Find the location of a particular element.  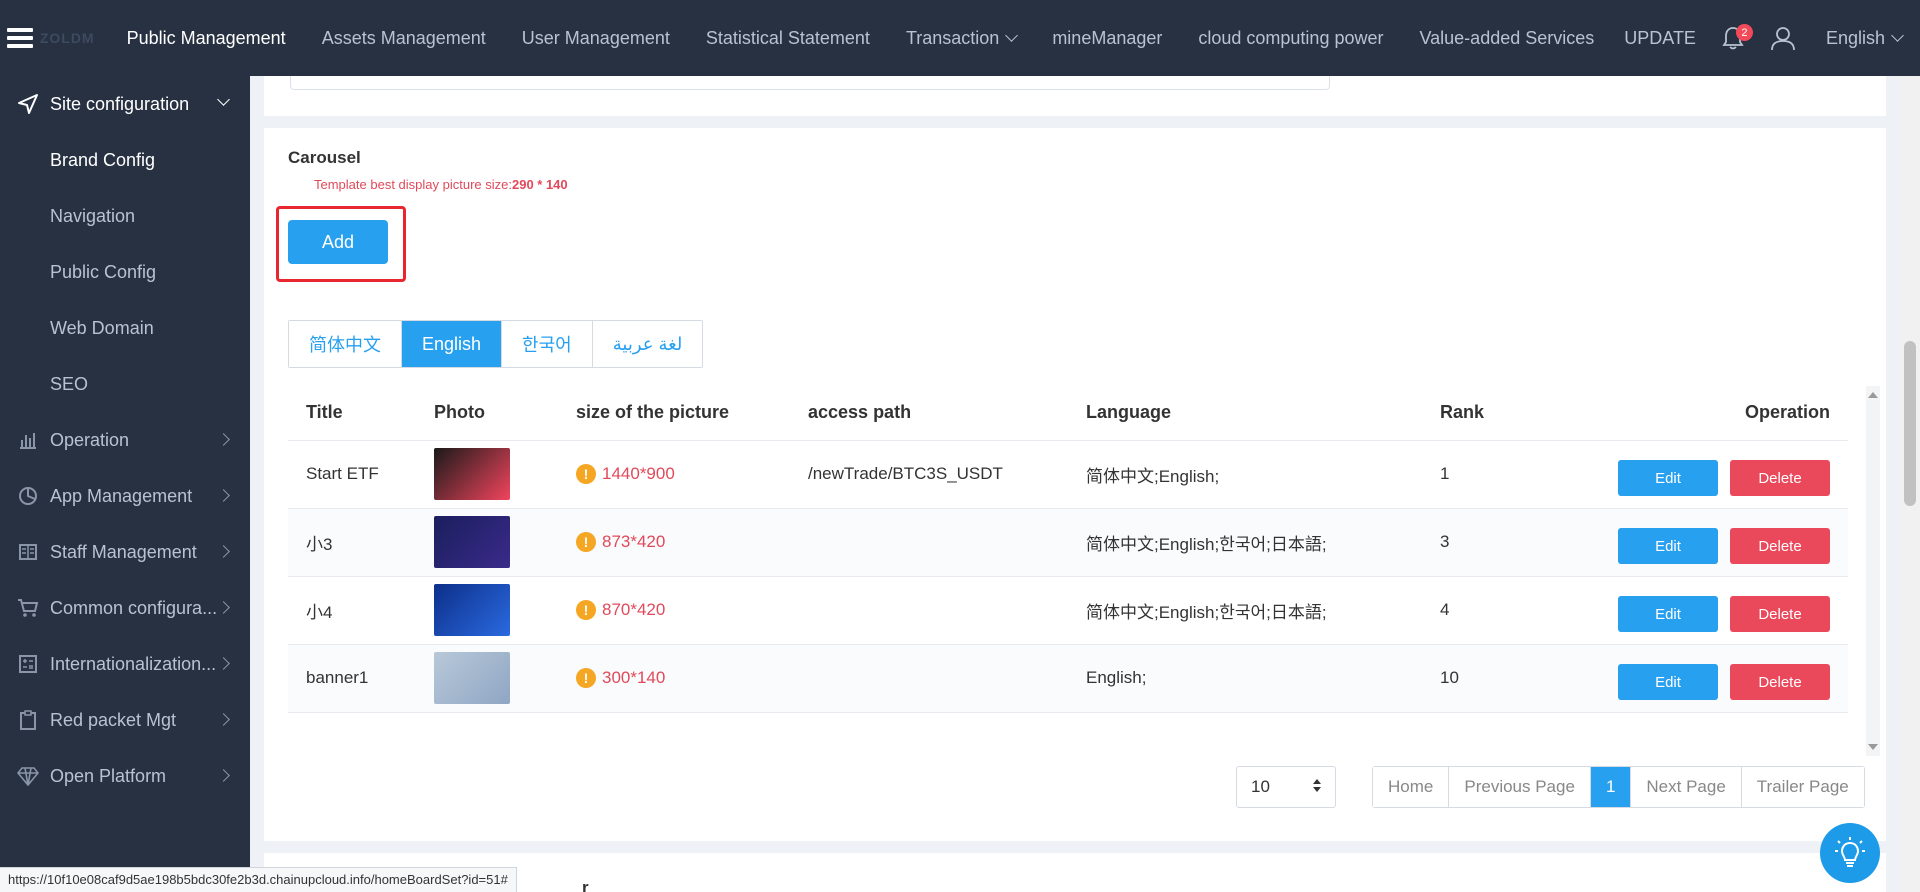

nav-public-management: Public Management is located at coordinates (206, 38).